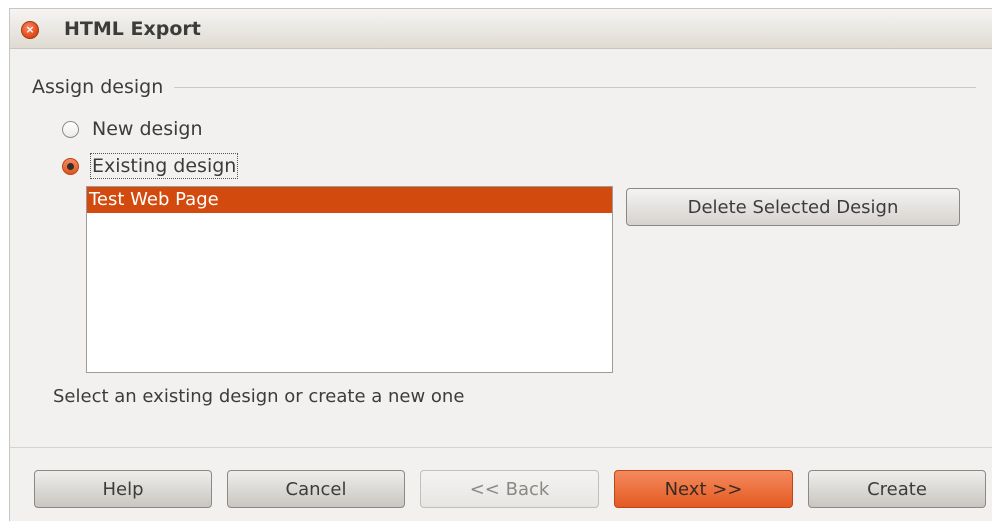 The height and width of the screenshot is (521, 992). What do you see at coordinates (147, 129) in the screenshot?
I see `new-design-label: New design` at bounding box center [147, 129].